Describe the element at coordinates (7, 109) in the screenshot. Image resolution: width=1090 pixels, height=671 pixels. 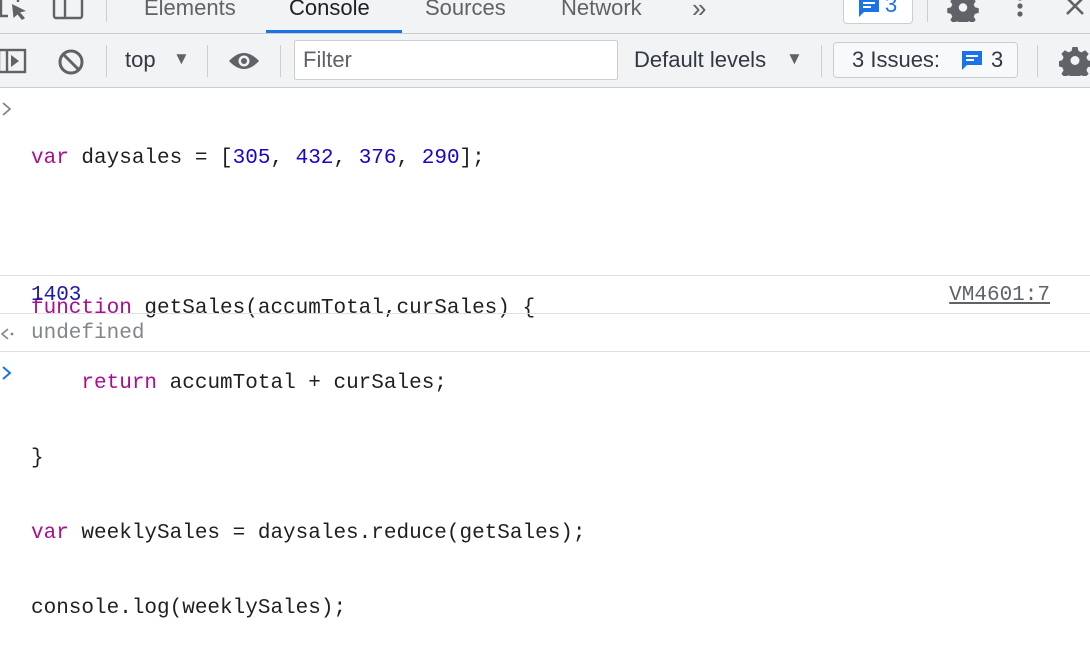
I see `input-prompt-icon` at that location.